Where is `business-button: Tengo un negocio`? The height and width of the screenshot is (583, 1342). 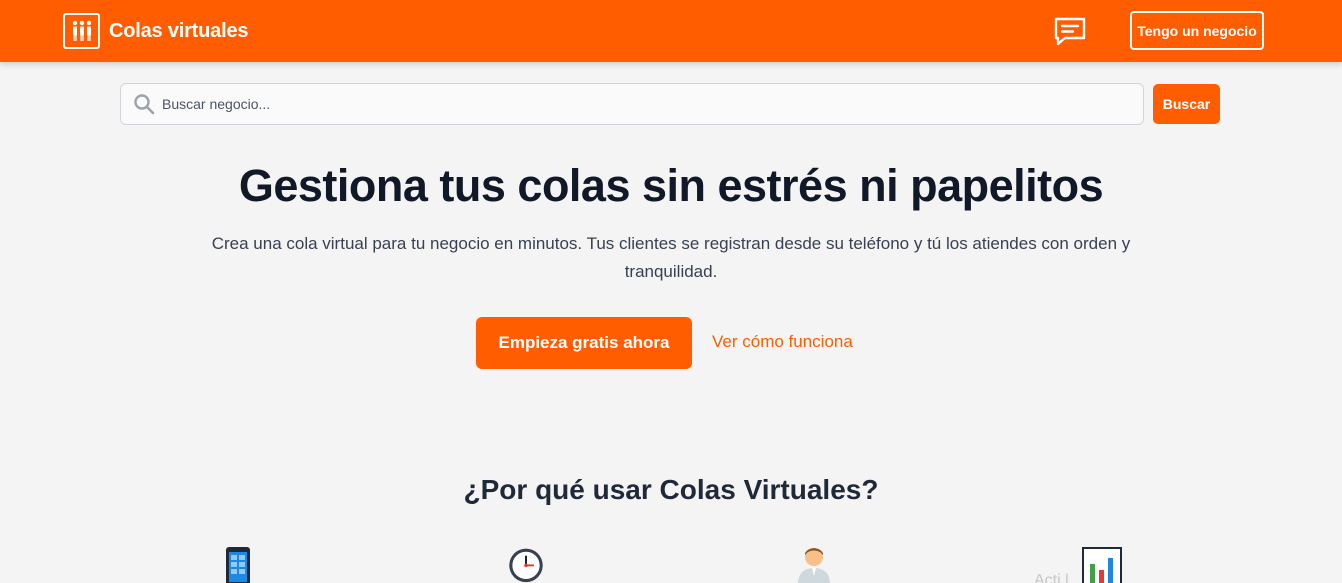
business-button: Tengo un negocio is located at coordinates (1197, 30).